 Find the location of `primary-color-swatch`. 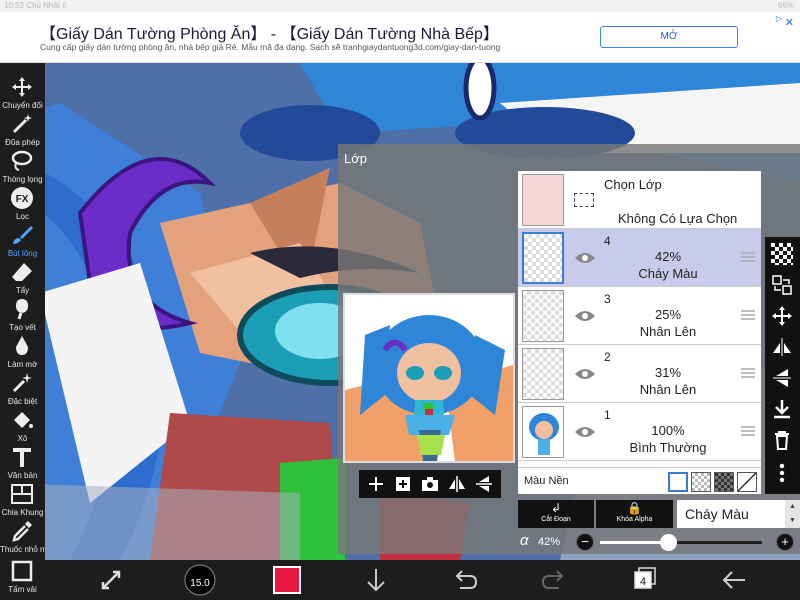

primary-color-swatch is located at coordinates (287, 580).